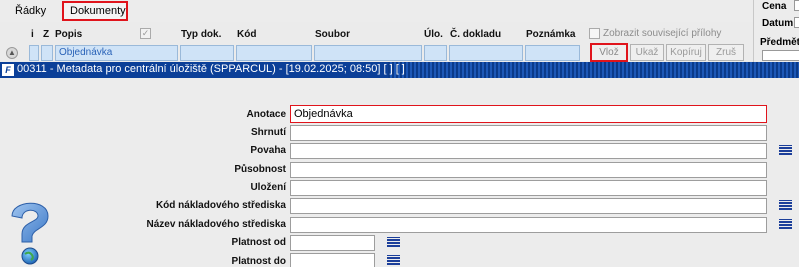 The height and width of the screenshot is (267, 799). I want to click on col-ulo: Úlo., so click(433, 34).